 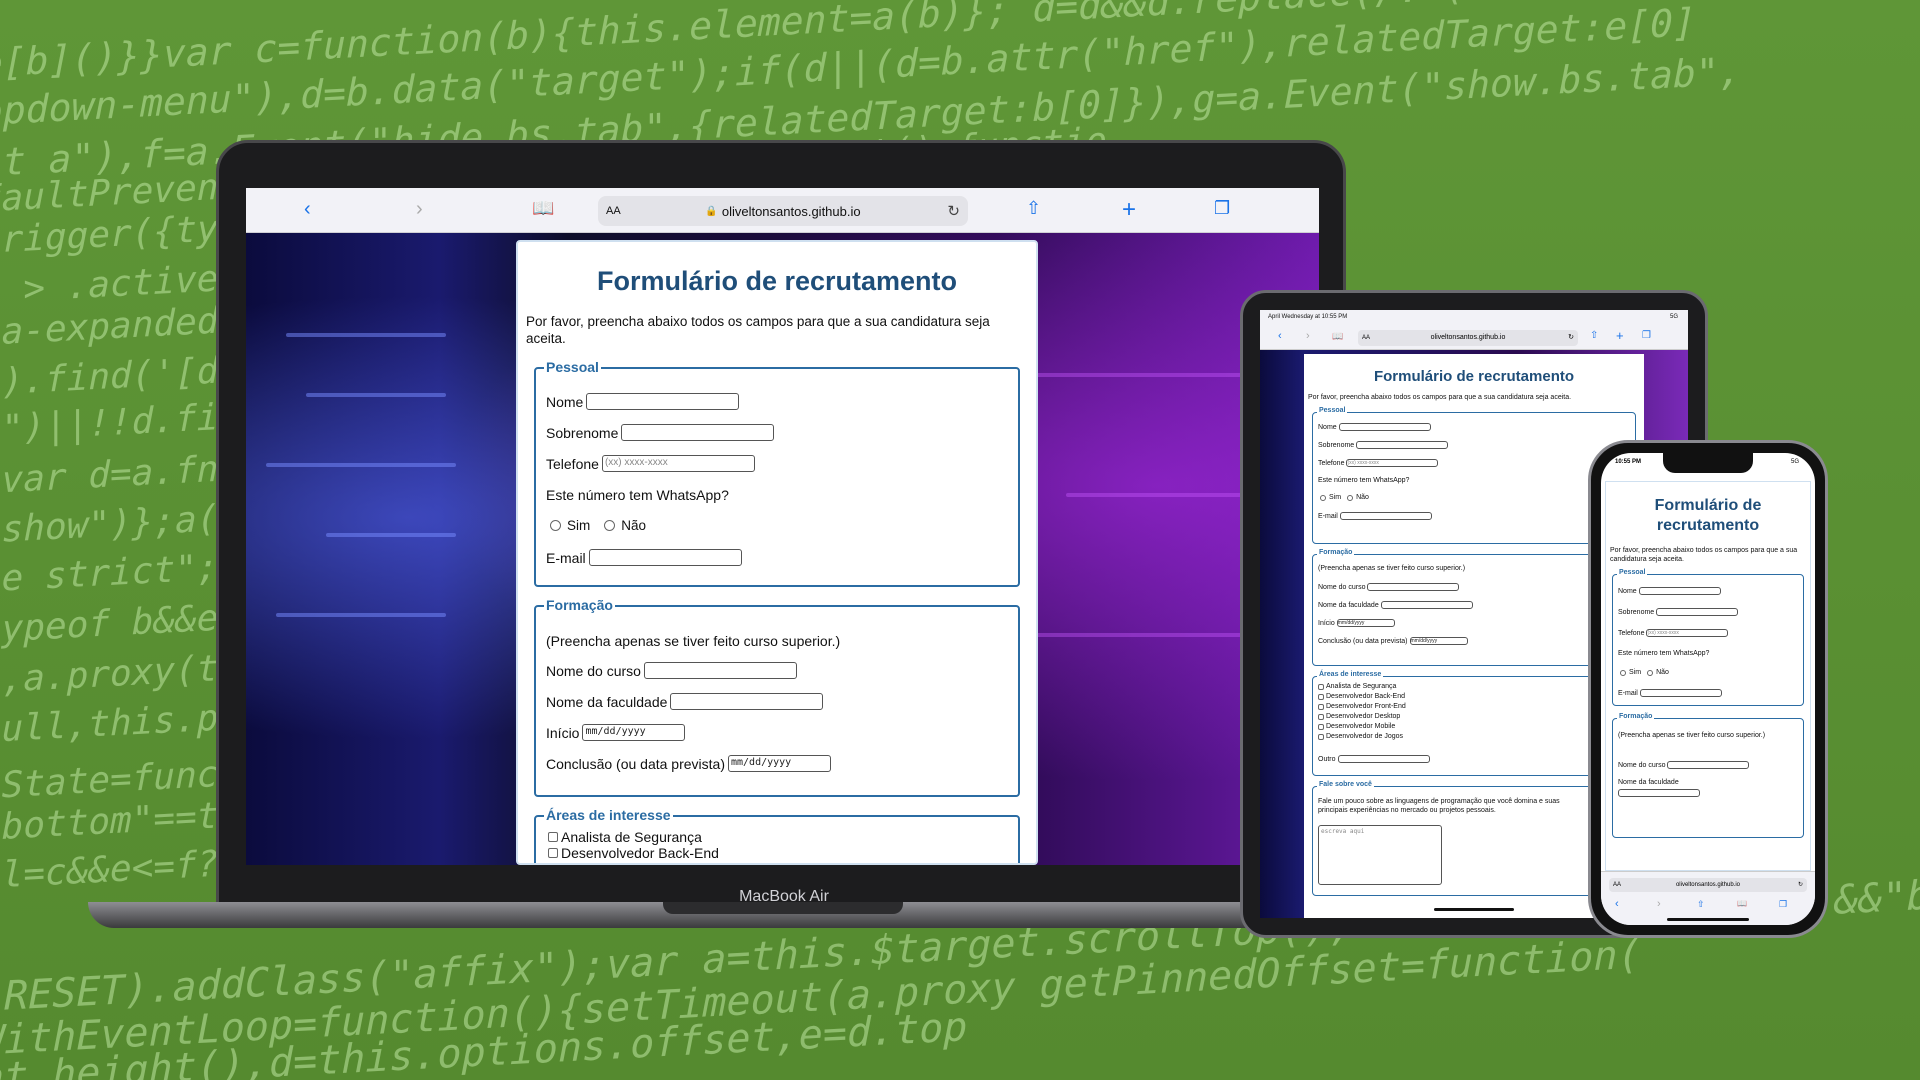 What do you see at coordinates (1345, 784) in the screenshot?
I see `legend-sobre: Fale sobre você` at bounding box center [1345, 784].